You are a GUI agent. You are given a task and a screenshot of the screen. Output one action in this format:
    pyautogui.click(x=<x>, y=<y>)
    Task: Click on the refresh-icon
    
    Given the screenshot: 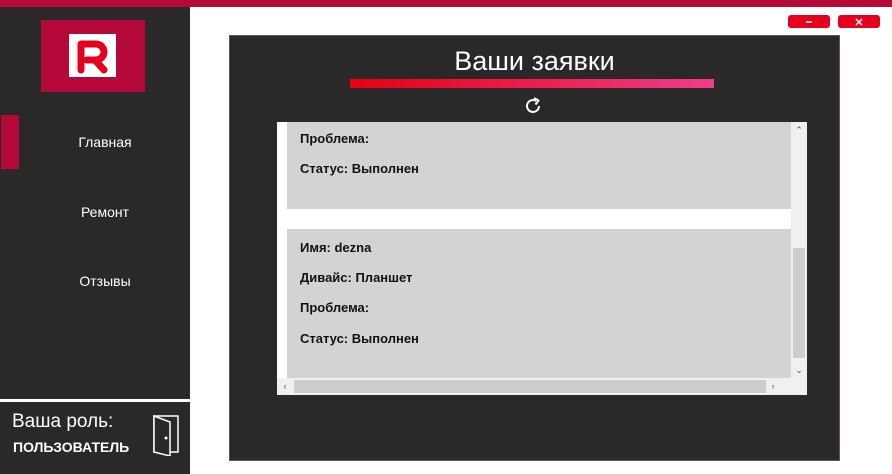 What is the action you would take?
    pyautogui.click(x=533, y=106)
    